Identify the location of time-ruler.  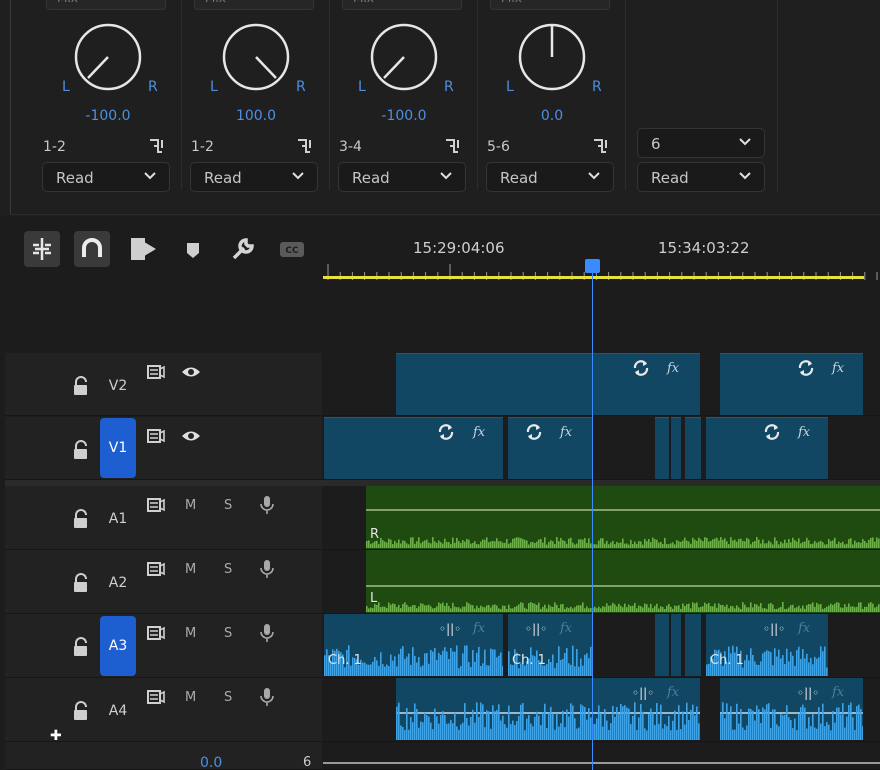
(601, 272).